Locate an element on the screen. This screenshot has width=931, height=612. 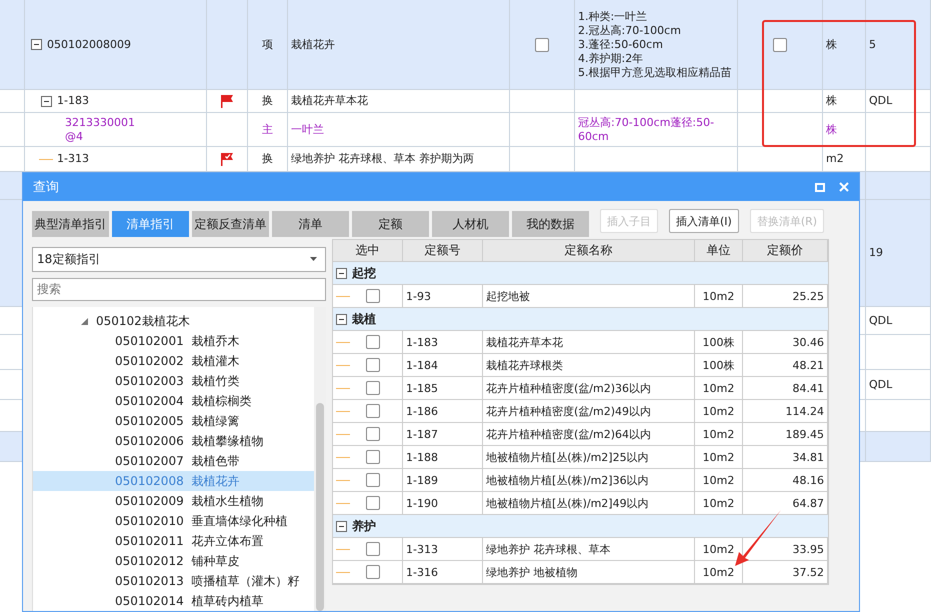
quota-name: 地被植物片植[丛(株)/m2]49以内 is located at coordinates (567, 503).